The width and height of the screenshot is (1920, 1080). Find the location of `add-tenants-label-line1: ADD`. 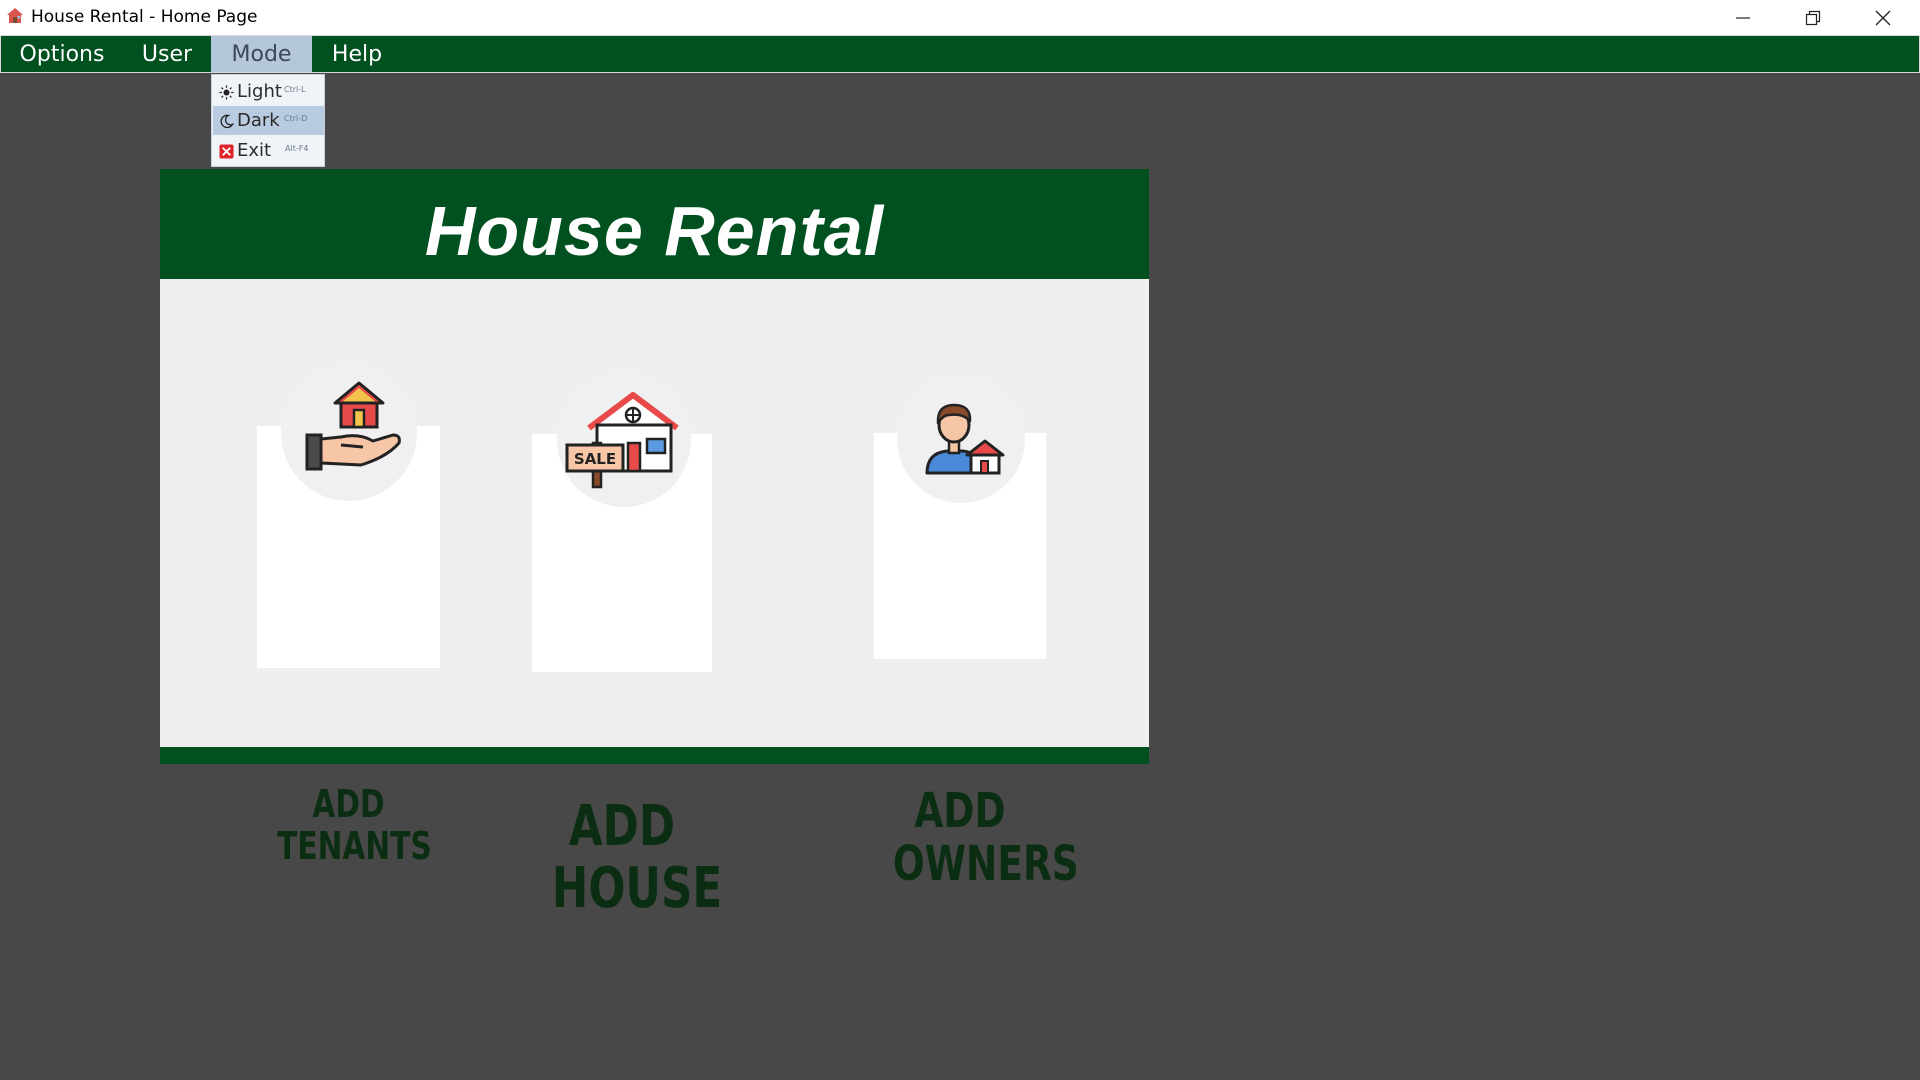

add-tenants-label-line1: ADD is located at coordinates (348, 804).